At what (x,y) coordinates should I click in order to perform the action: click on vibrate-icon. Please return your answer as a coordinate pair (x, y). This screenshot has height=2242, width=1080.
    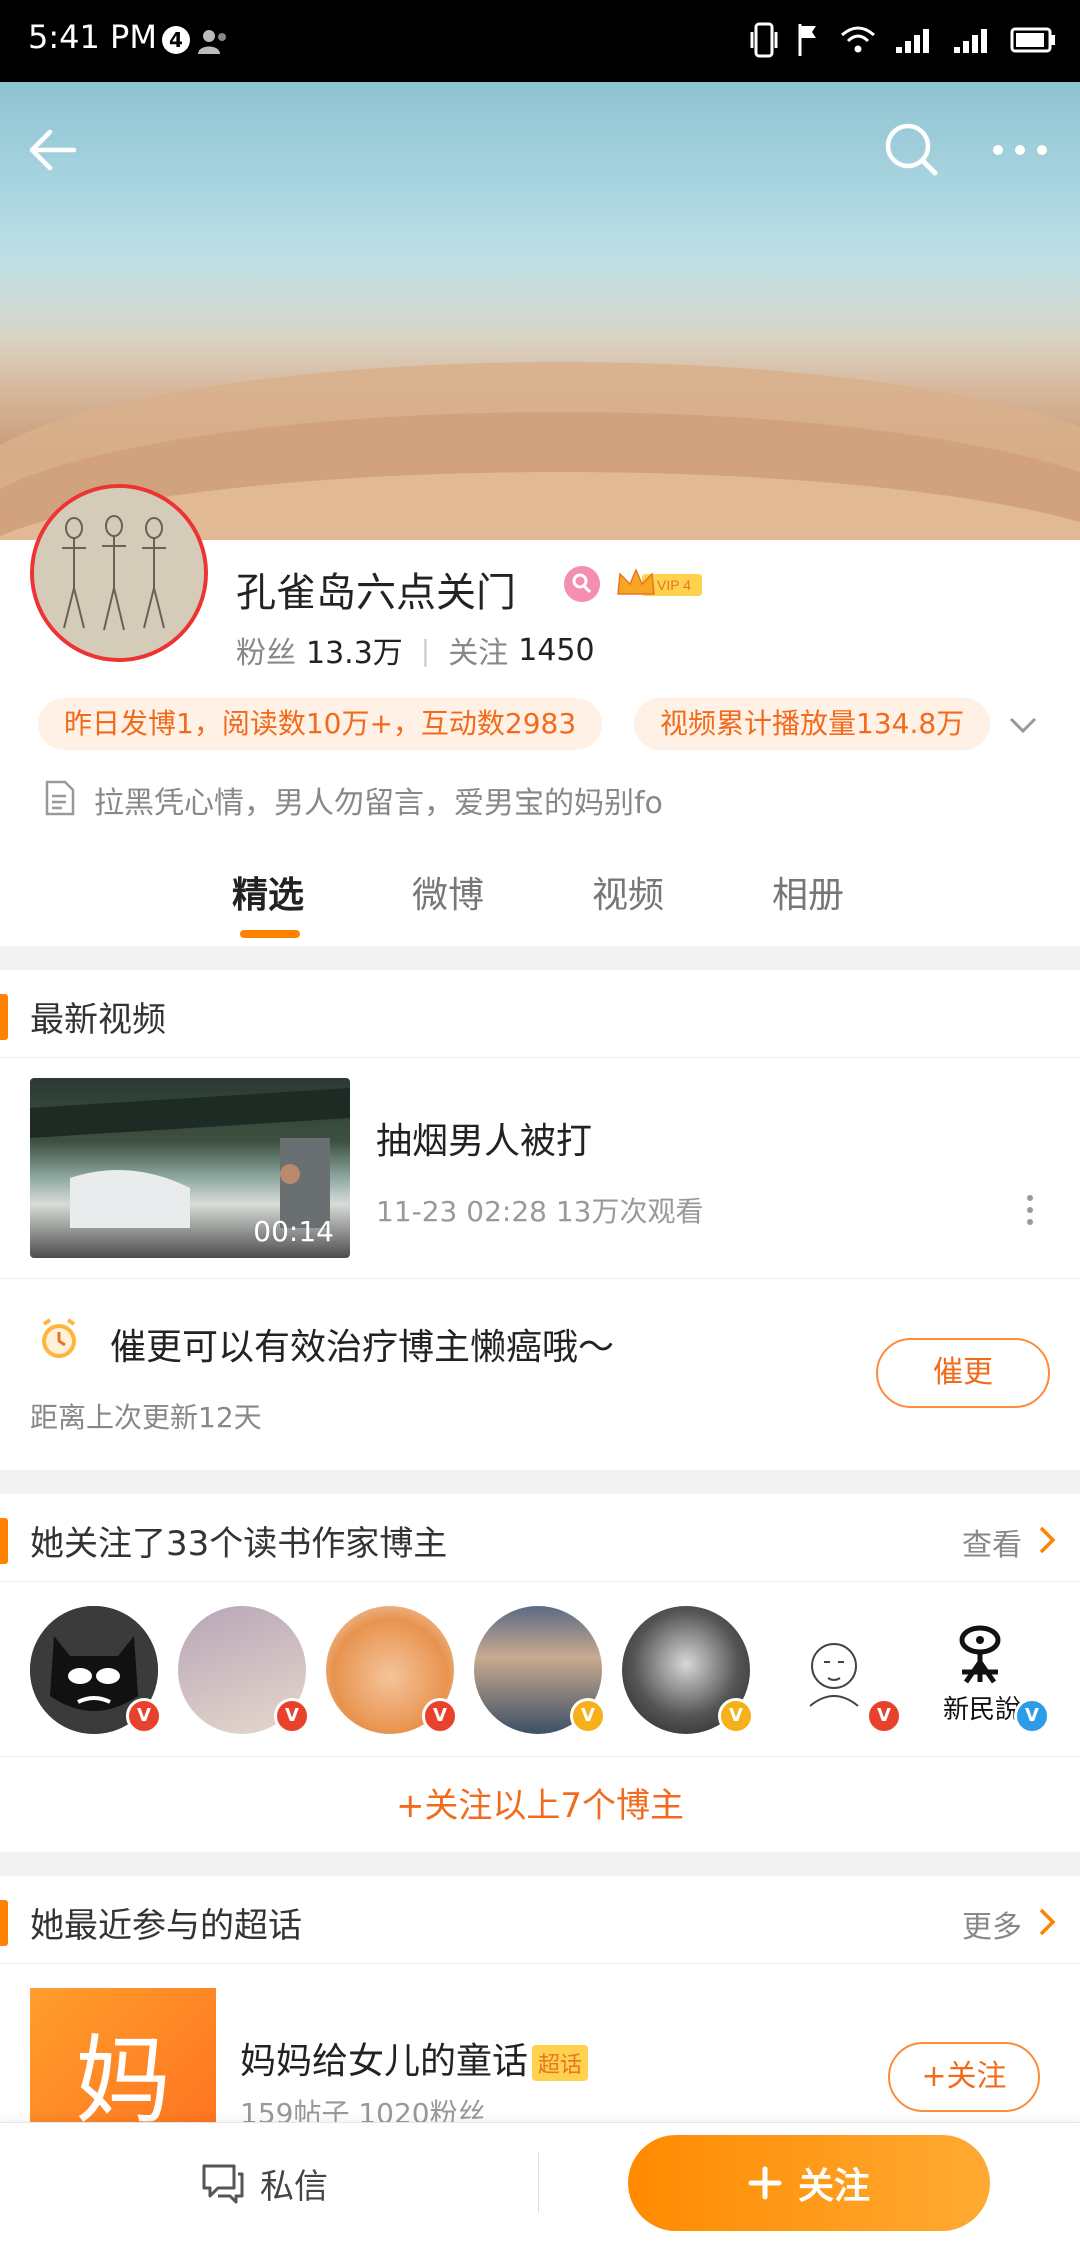
    Looking at the image, I should click on (764, 40).